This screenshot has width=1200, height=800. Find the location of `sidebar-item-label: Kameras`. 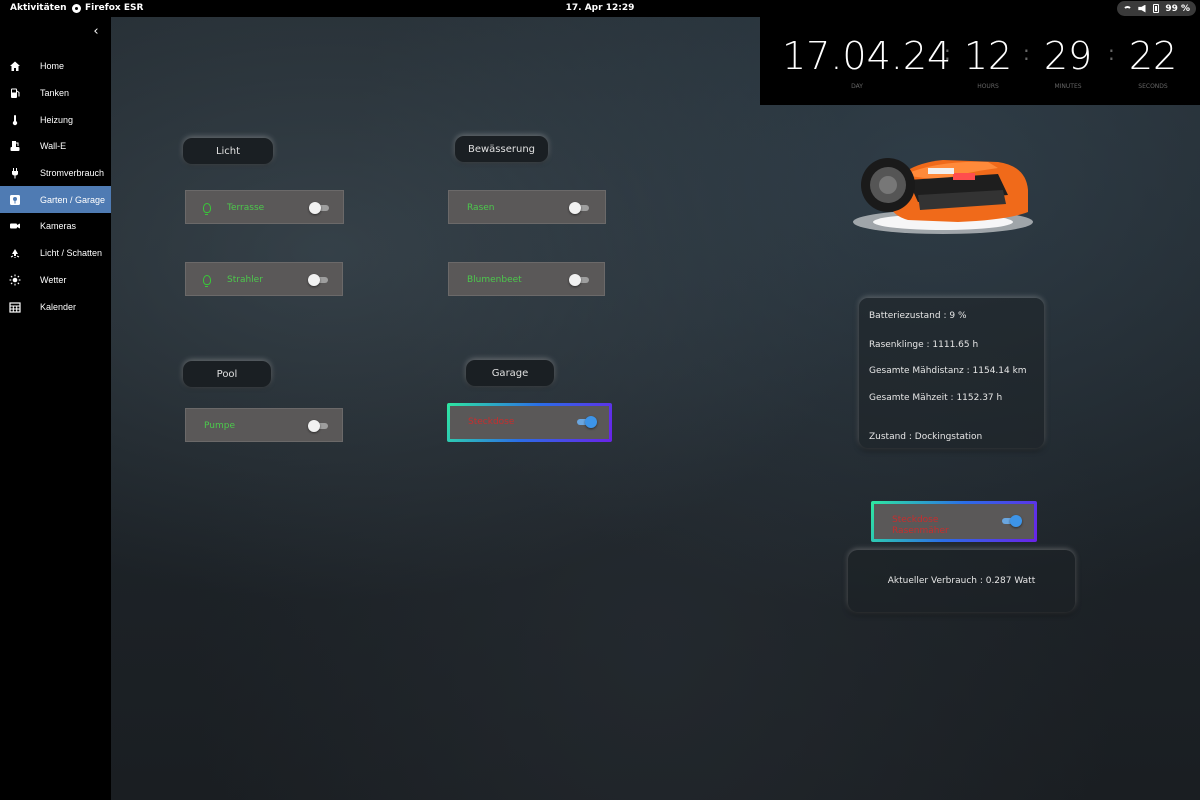

sidebar-item-label: Kameras is located at coordinates (58, 226).